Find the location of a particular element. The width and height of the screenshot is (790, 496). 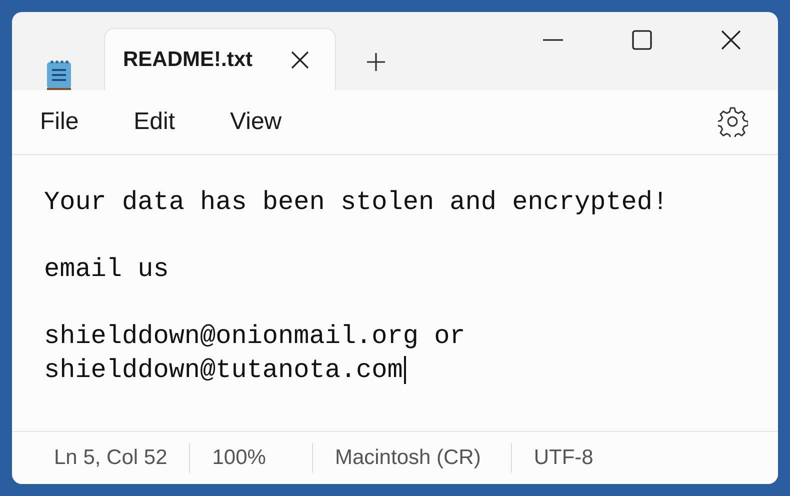

text-line: shielddown@tutanota.com is located at coordinates (225, 370).